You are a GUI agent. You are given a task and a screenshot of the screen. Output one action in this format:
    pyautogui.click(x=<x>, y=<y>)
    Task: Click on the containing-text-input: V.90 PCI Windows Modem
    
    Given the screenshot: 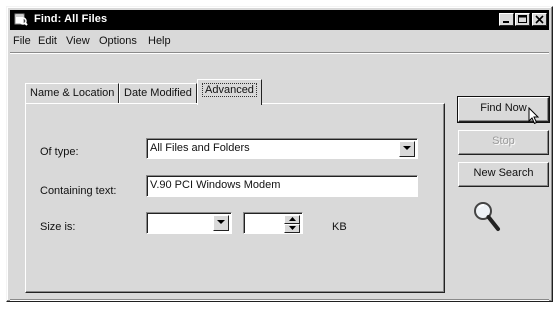 What is the action you would take?
    pyautogui.click(x=282, y=186)
    